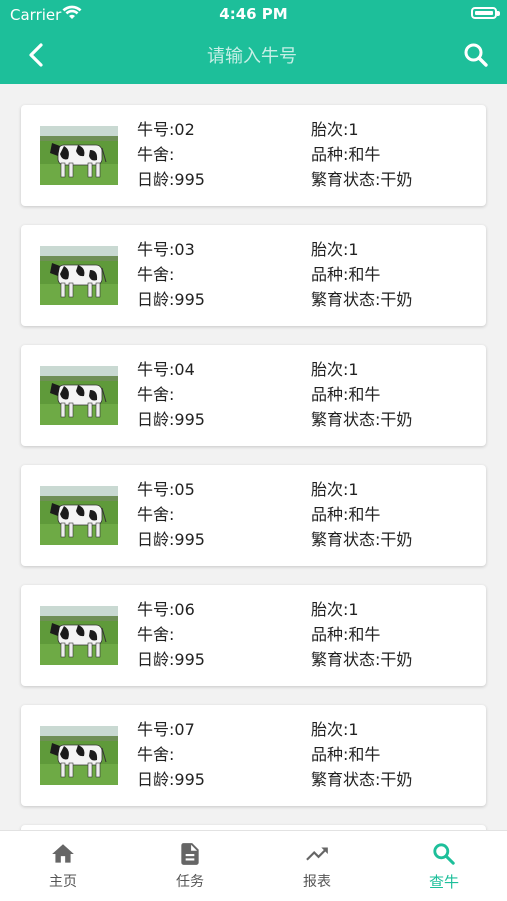 This screenshot has width=507, height=901. Describe the element at coordinates (166, 609) in the screenshot. I see `cow-number: 牛号:06` at that location.